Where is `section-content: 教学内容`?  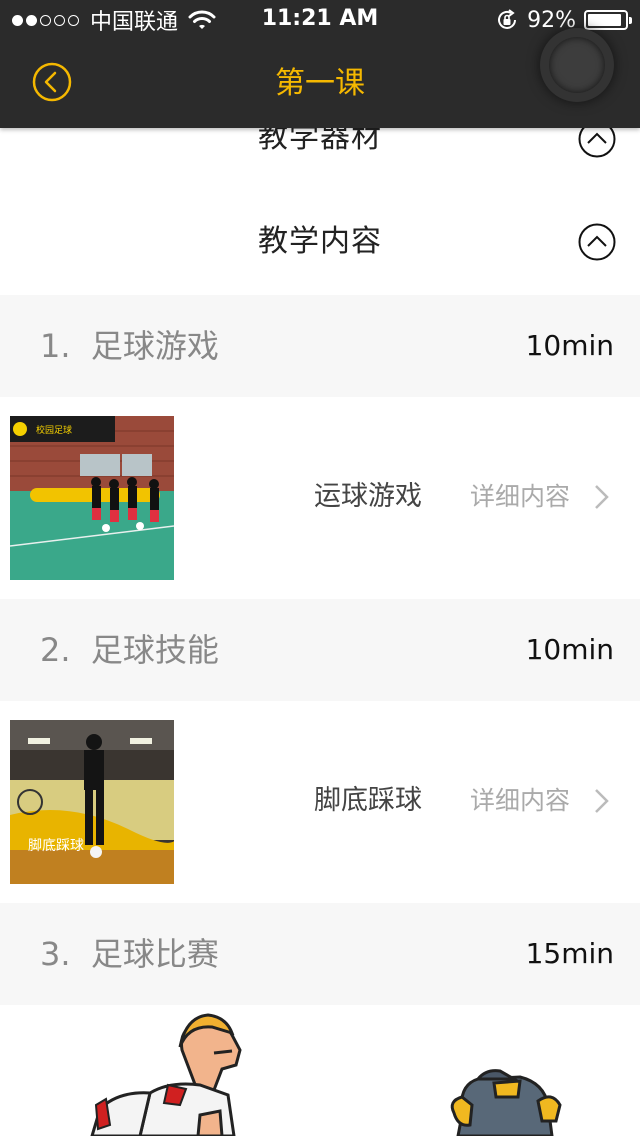
section-content: 教学内容 is located at coordinates (320, 242).